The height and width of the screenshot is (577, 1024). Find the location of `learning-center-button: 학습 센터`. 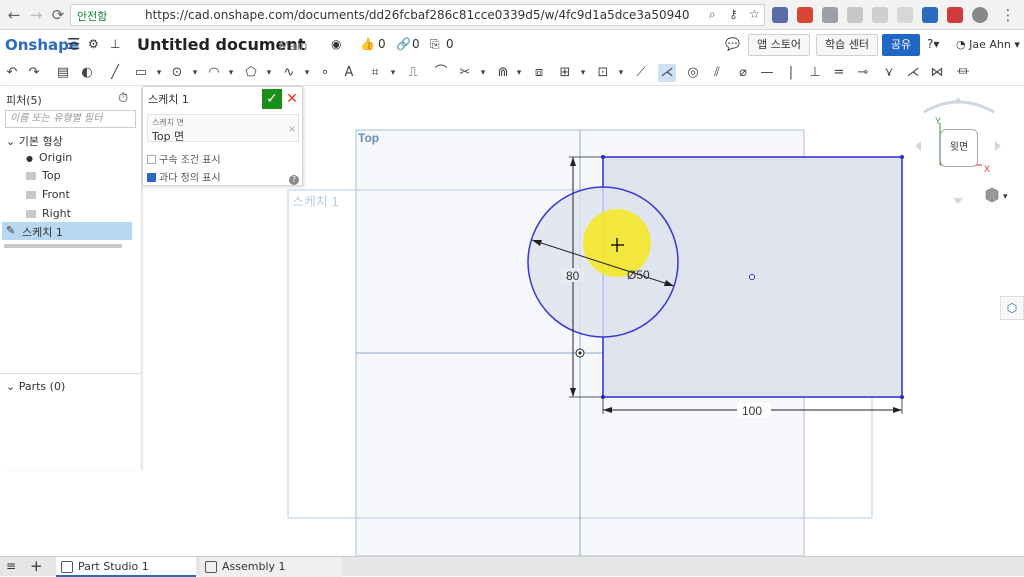

learning-center-button: 학습 센터 is located at coordinates (847, 45).